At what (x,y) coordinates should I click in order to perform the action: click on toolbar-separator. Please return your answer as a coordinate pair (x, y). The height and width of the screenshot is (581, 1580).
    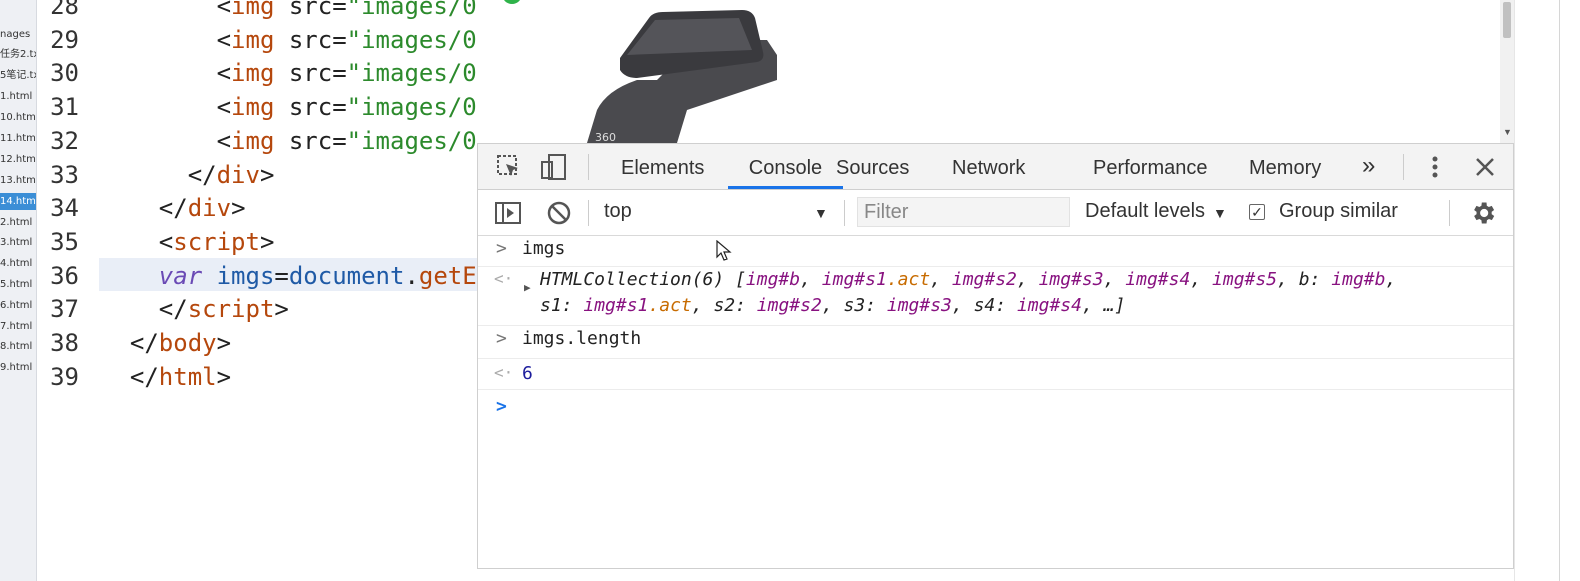
    Looking at the image, I should click on (844, 213).